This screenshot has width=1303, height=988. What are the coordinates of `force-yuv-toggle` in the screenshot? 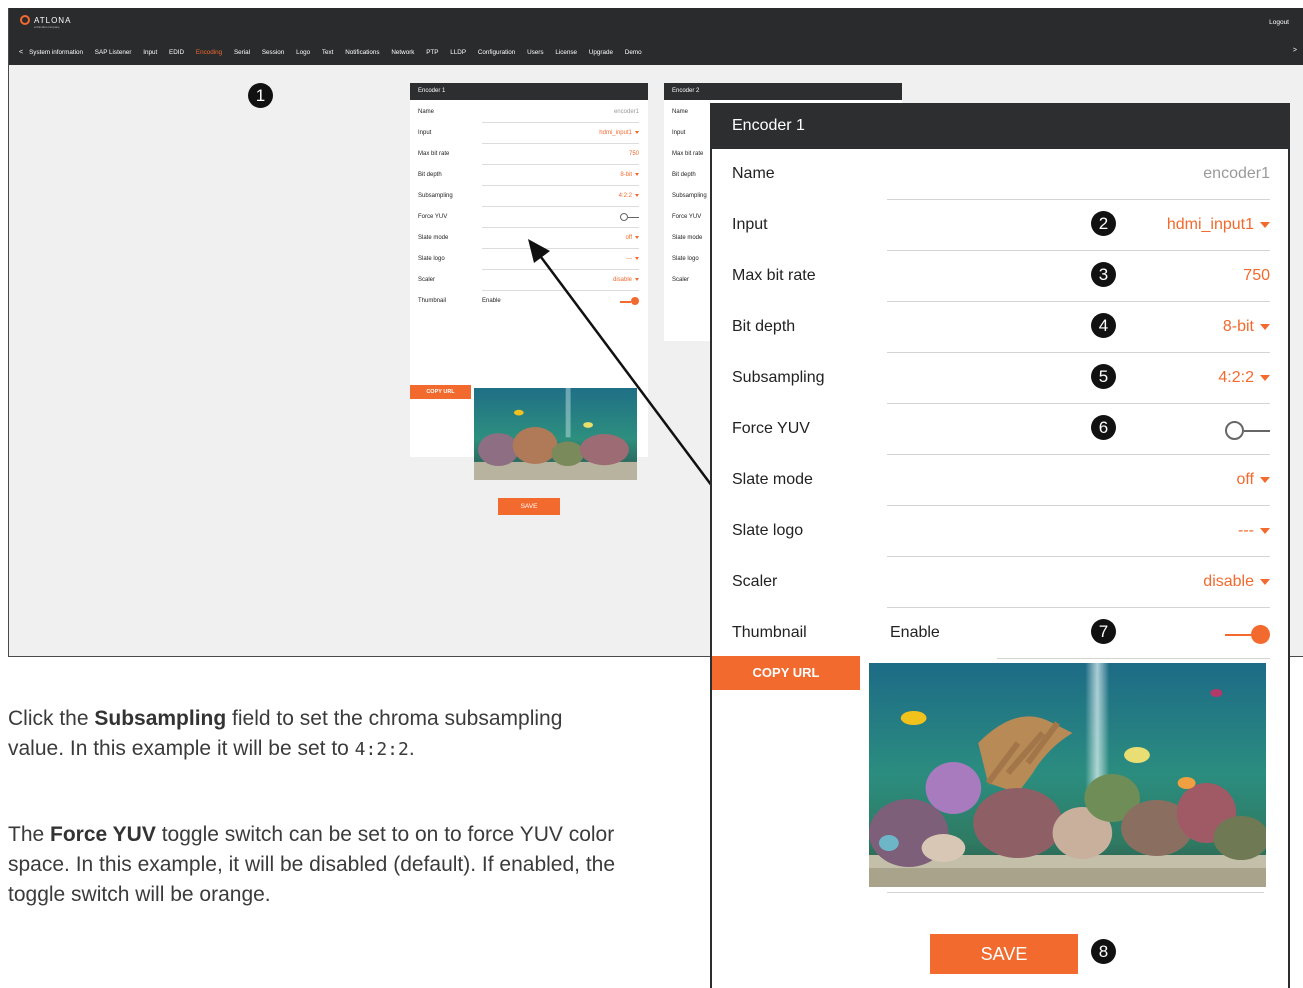 It's located at (1247, 430).